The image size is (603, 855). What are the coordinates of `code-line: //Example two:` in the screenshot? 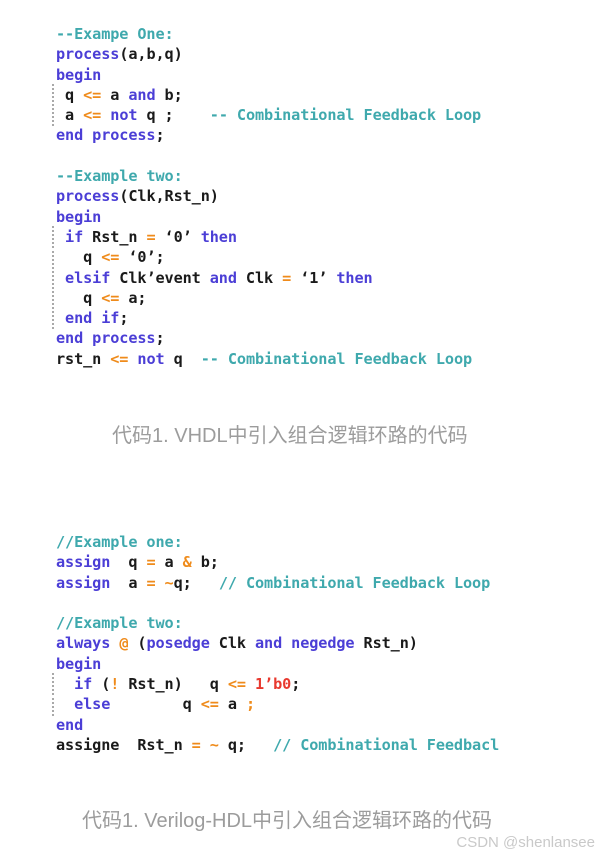 It's located at (277, 623).